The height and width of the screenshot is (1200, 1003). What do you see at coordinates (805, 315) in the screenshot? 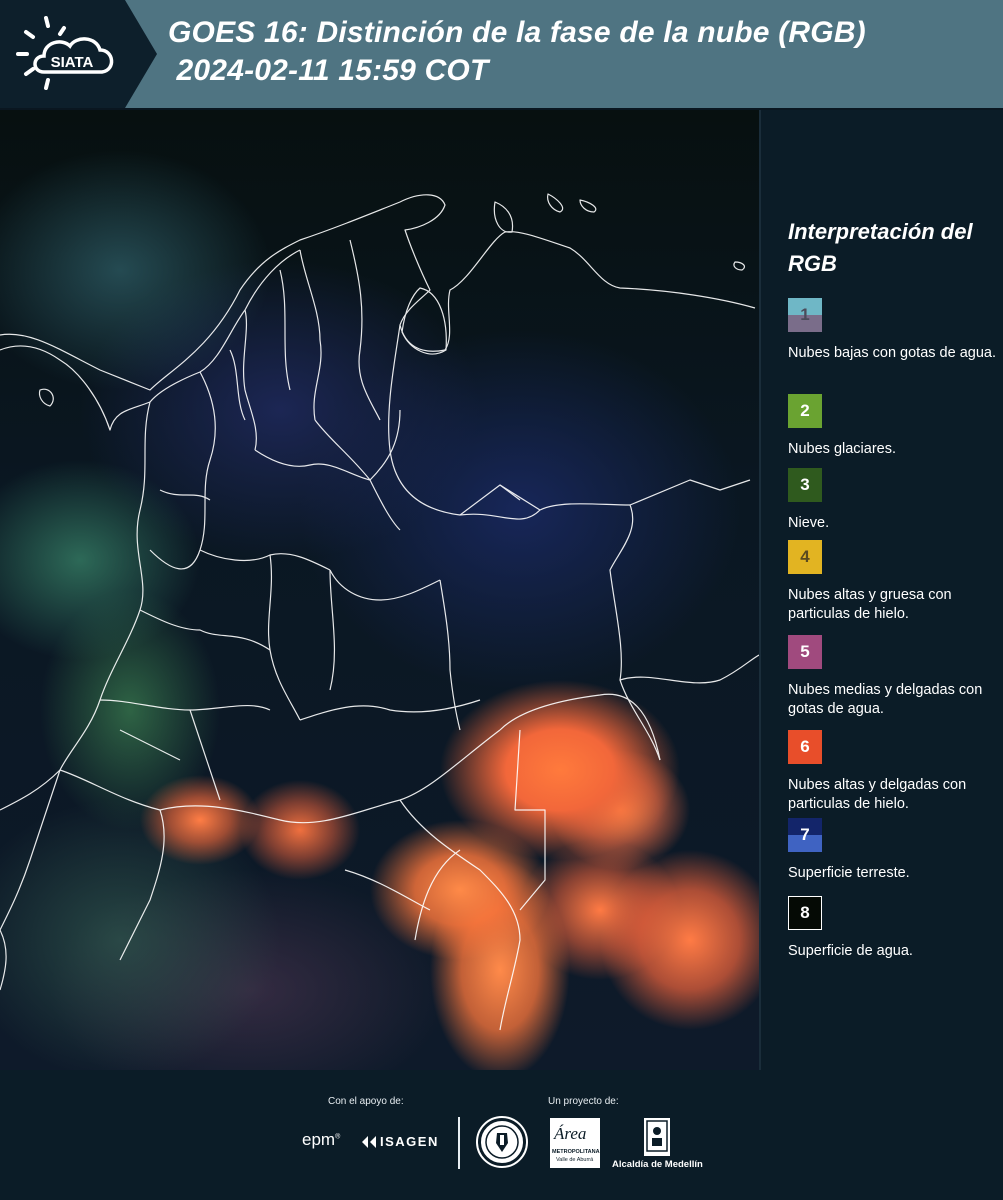
I see `legend-swatch-1: 1` at bounding box center [805, 315].